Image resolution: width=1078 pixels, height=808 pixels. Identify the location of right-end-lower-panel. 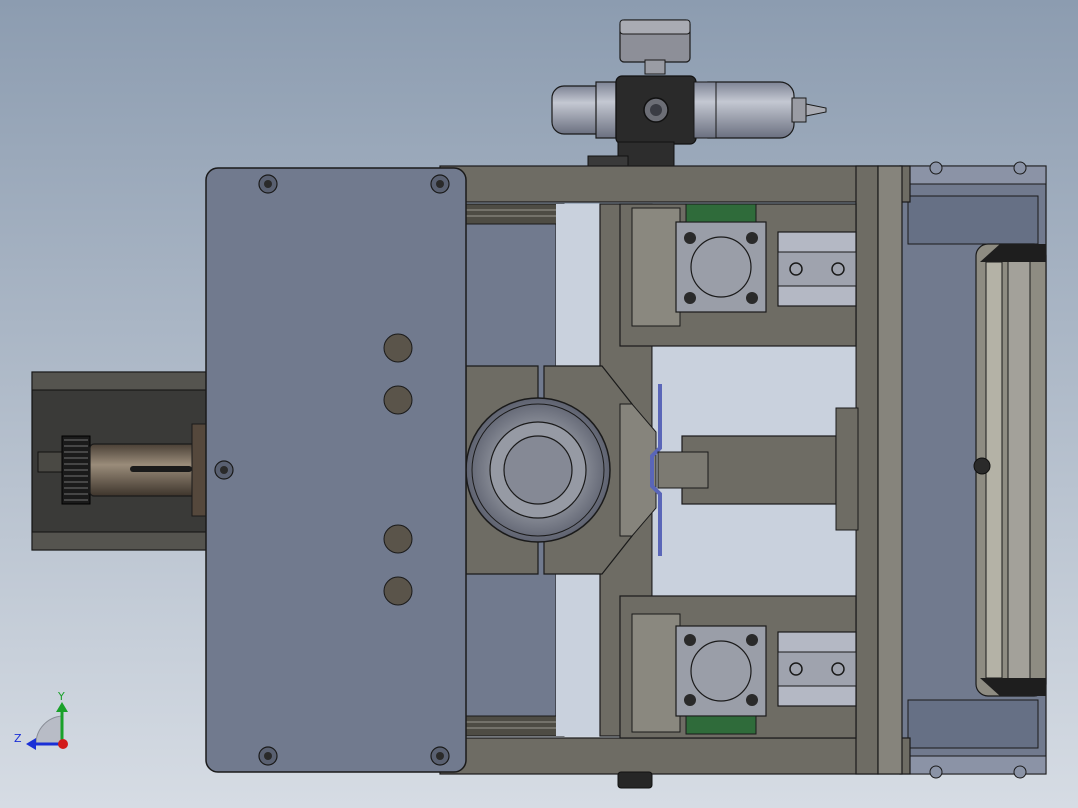
(973, 724).